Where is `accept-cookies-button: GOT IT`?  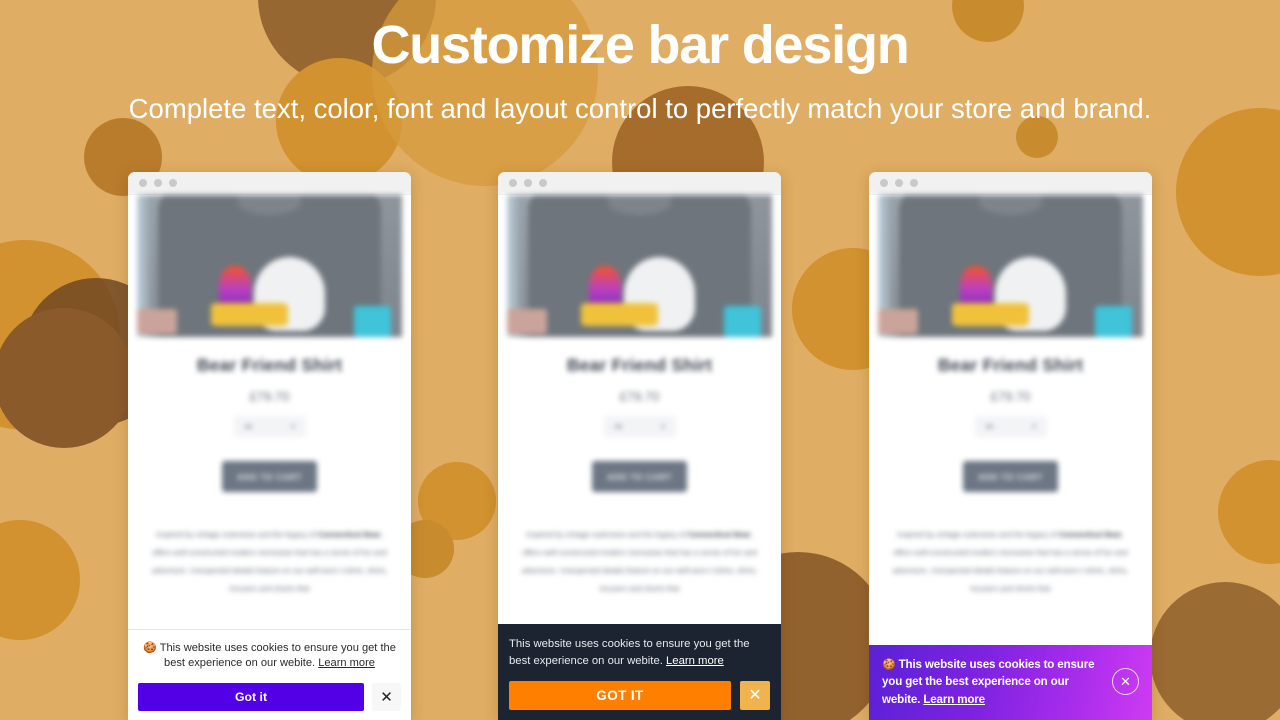
accept-cookies-button: GOT IT is located at coordinates (620, 695).